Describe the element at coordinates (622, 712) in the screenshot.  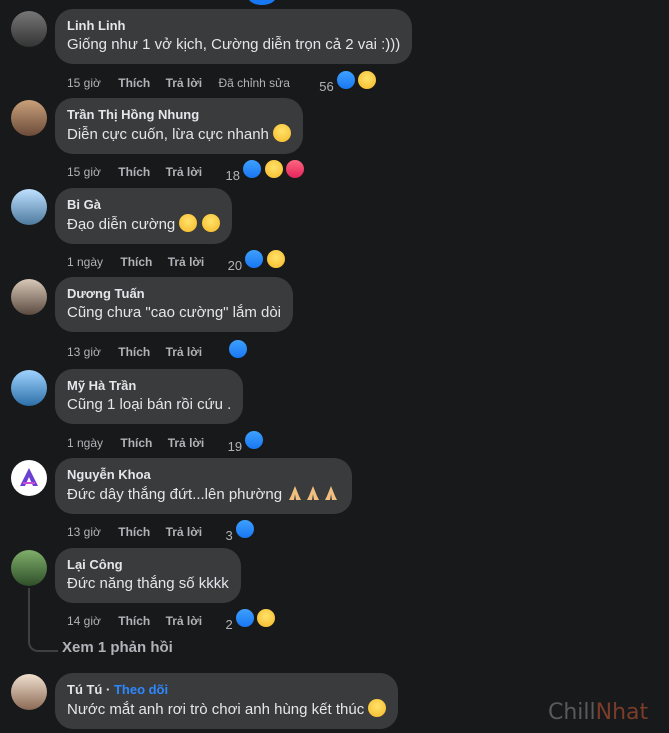
I see `watermark-part: Nhat` at that location.